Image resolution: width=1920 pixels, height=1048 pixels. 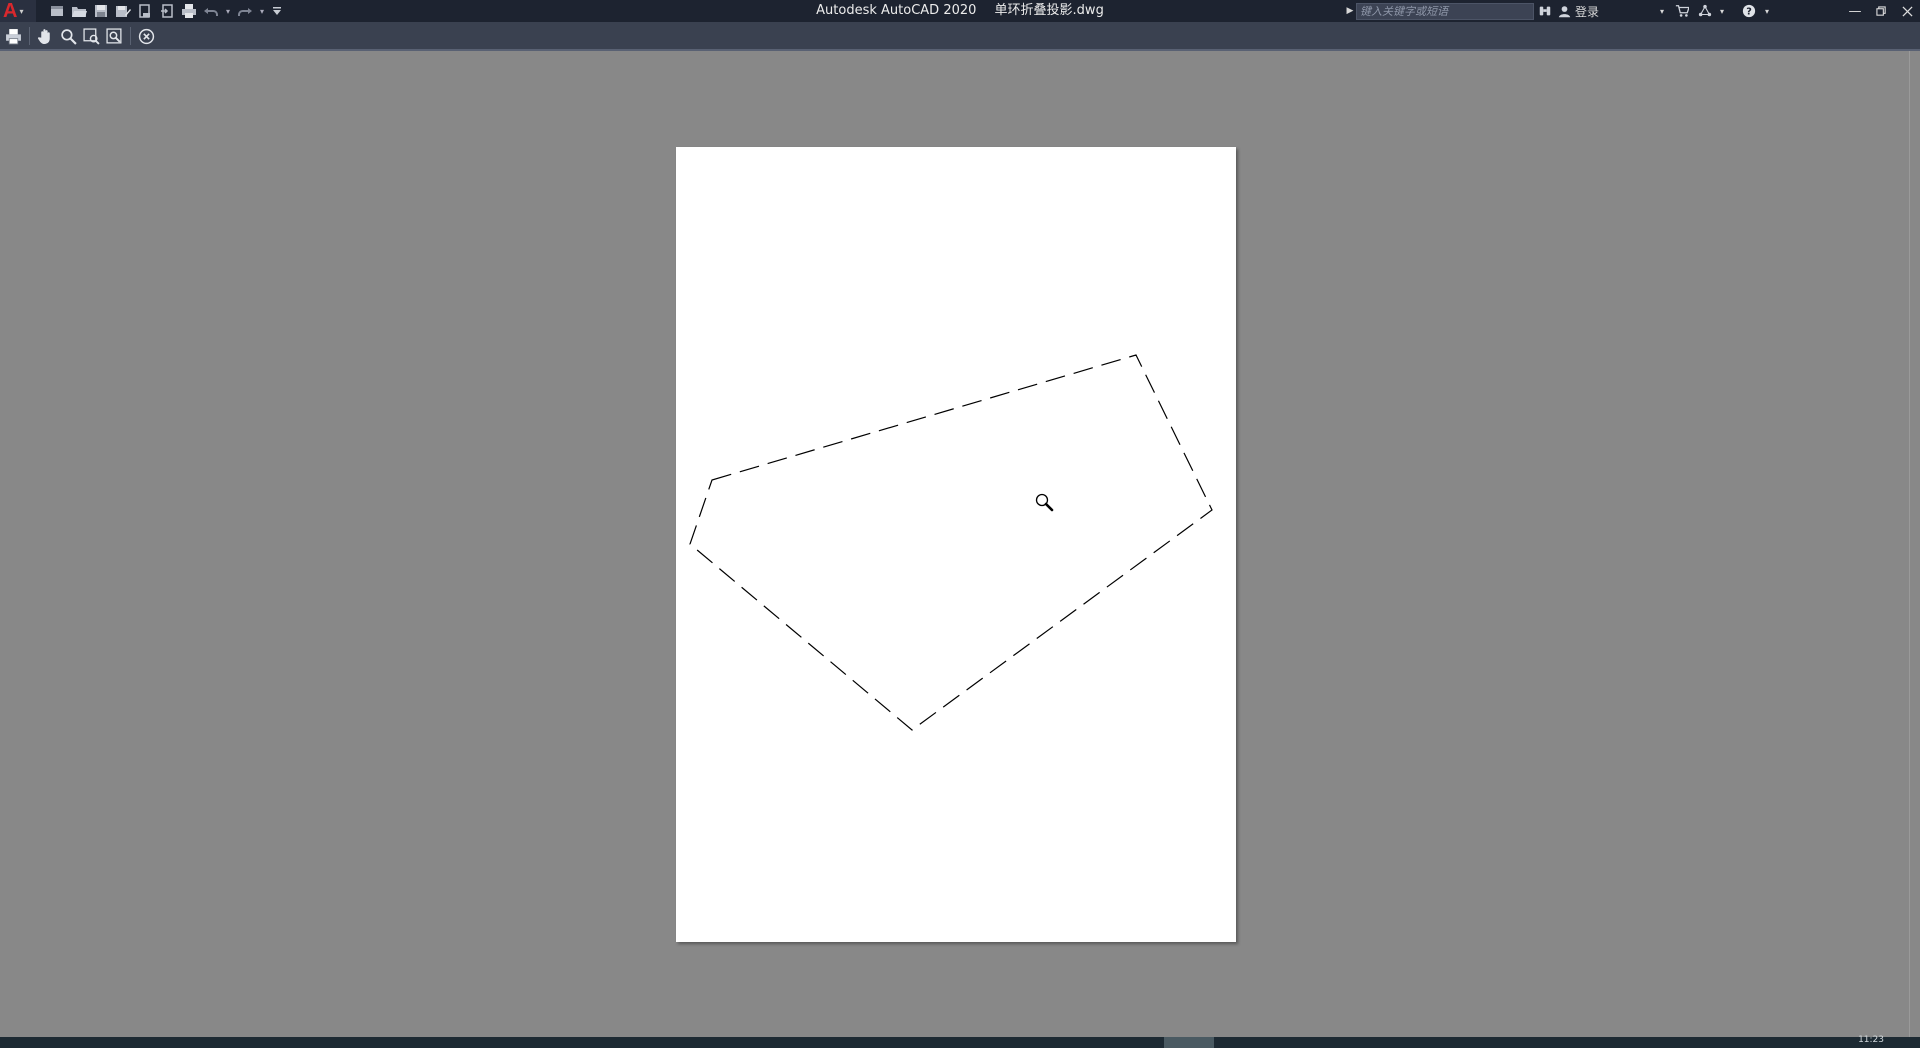 What do you see at coordinates (1914, 544) in the screenshot?
I see `vertical-scrollbar` at bounding box center [1914, 544].